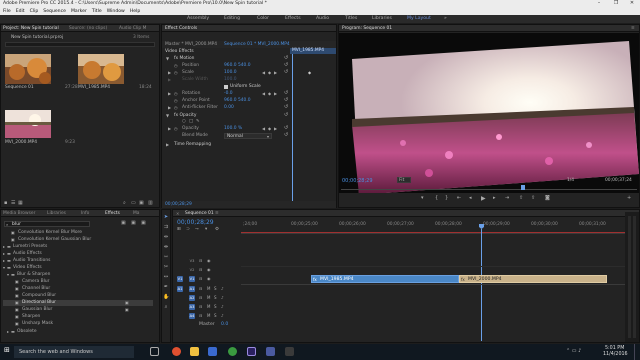  What do you see at coordinates (166, 237) in the screenshot?
I see `ripple-edit-tool-icon: ⇹` at bounding box center [166, 237].